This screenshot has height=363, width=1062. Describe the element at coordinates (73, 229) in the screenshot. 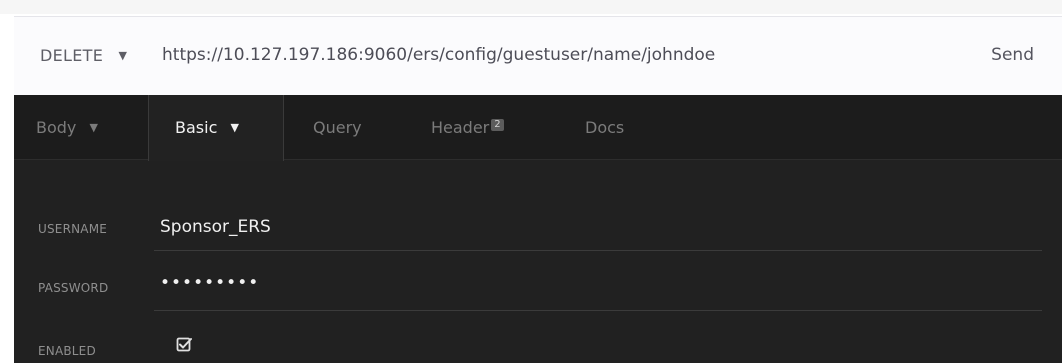

I see `username-label: USERNAME` at that location.